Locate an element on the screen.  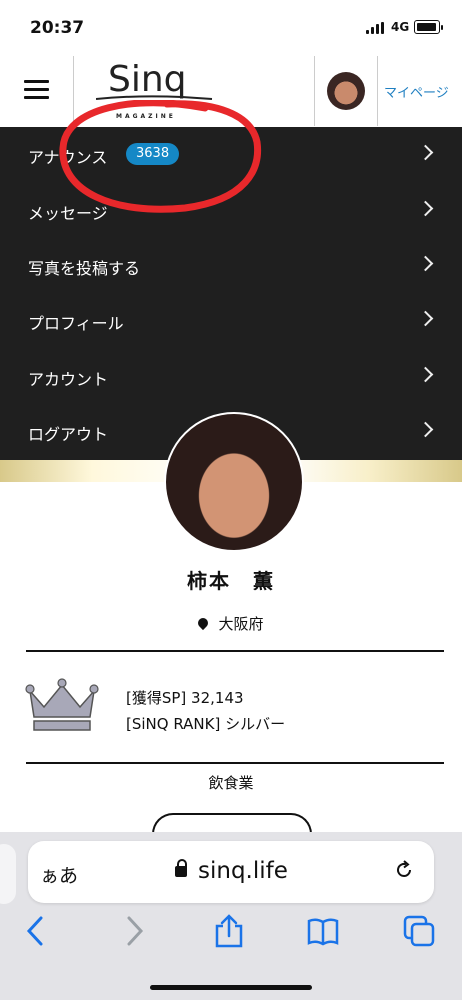
url-domain: sinq.life is located at coordinates (243, 871).